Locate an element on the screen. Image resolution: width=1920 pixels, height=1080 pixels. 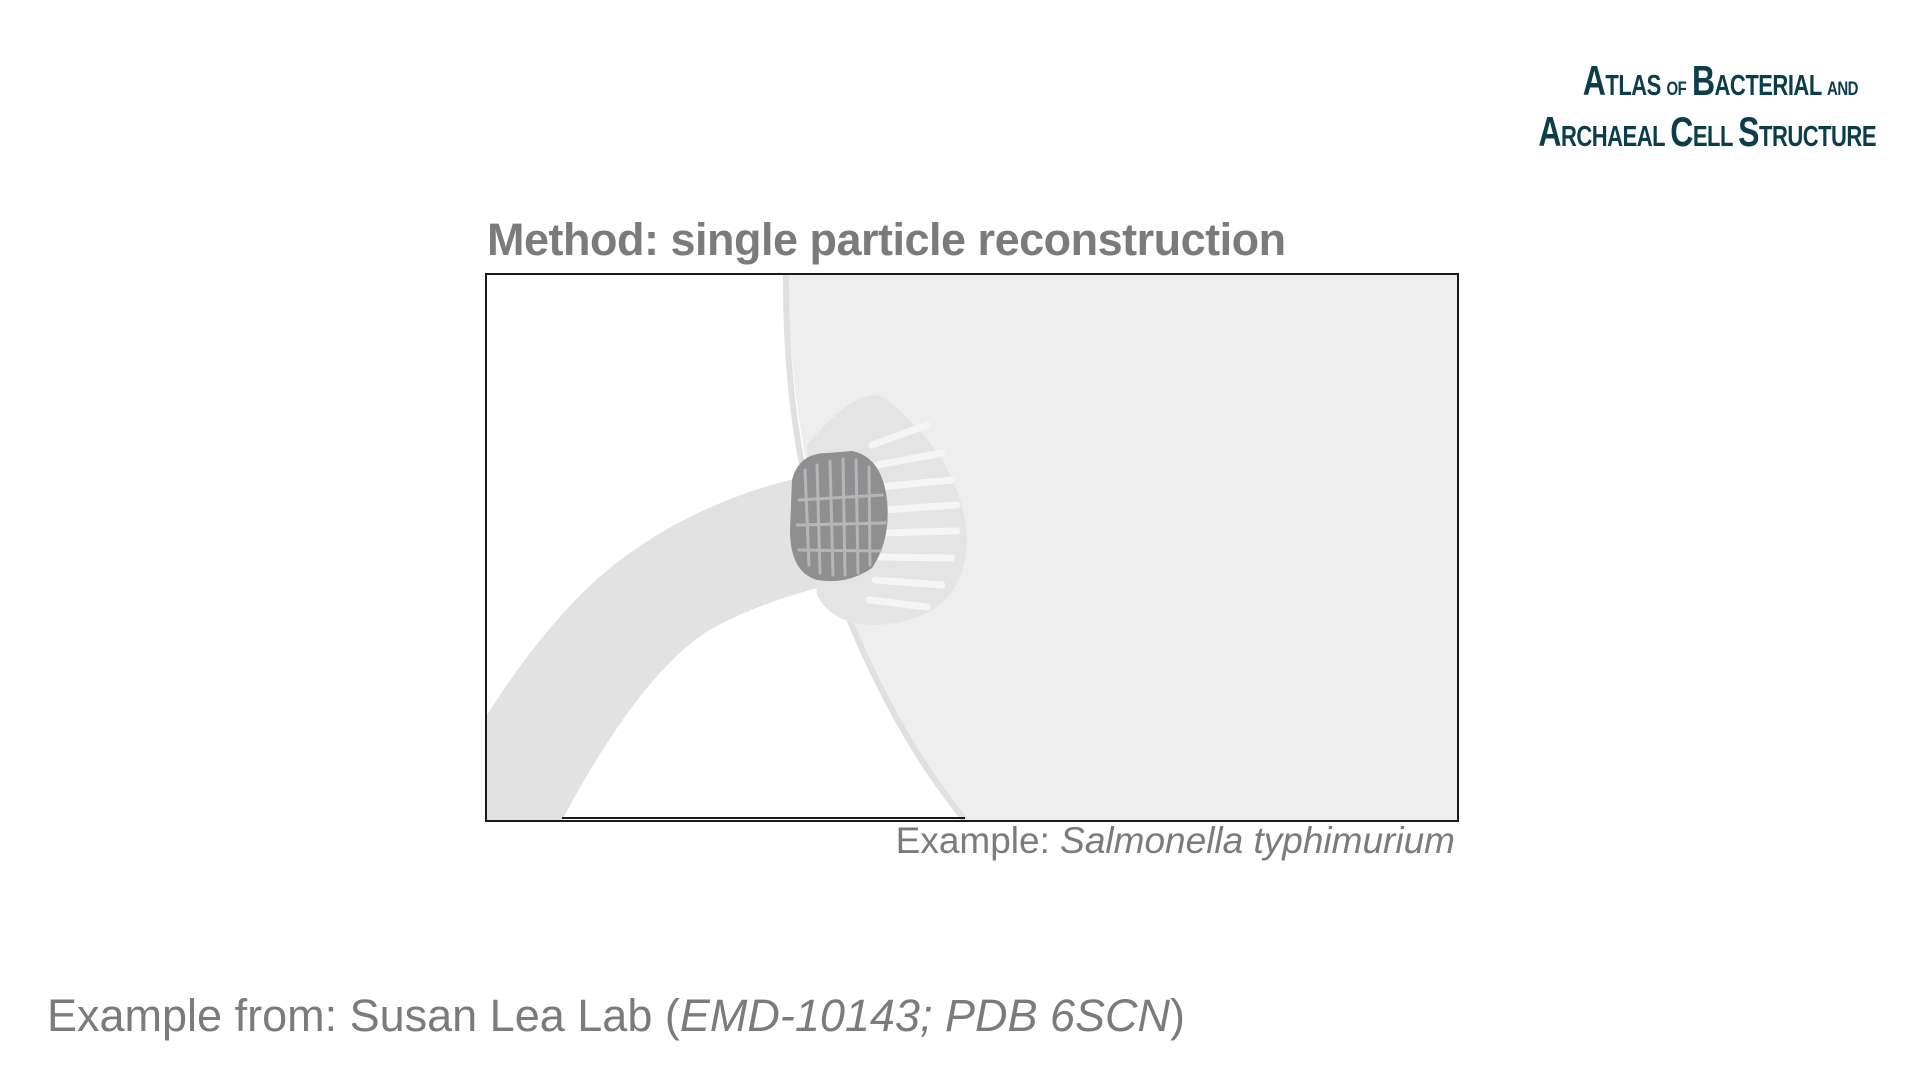
caption-species: Salmonella typhimurium is located at coordinates (1257, 840).